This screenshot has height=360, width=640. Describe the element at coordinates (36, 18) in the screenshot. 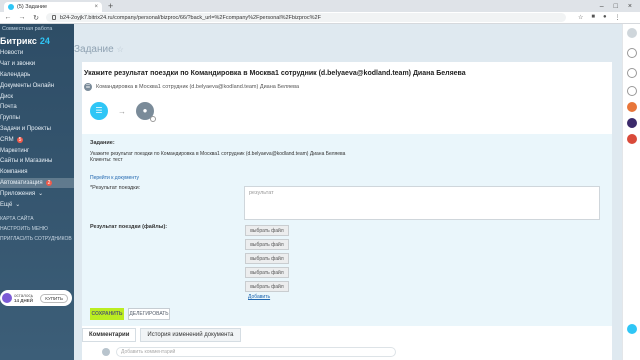

I see `reload-icon: ↻` at that location.